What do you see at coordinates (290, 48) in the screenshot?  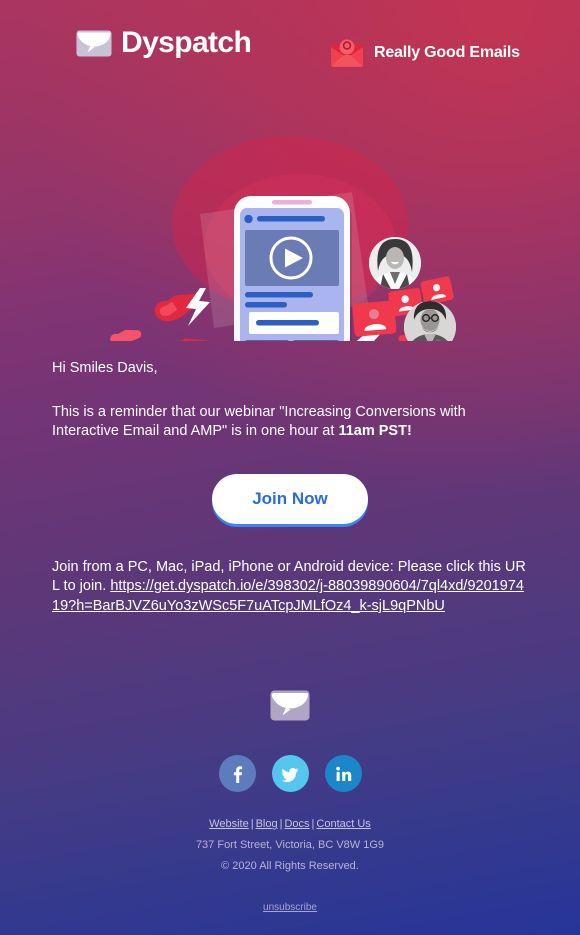 I see `email-header: Dyspatch Really Good Emails` at bounding box center [290, 48].